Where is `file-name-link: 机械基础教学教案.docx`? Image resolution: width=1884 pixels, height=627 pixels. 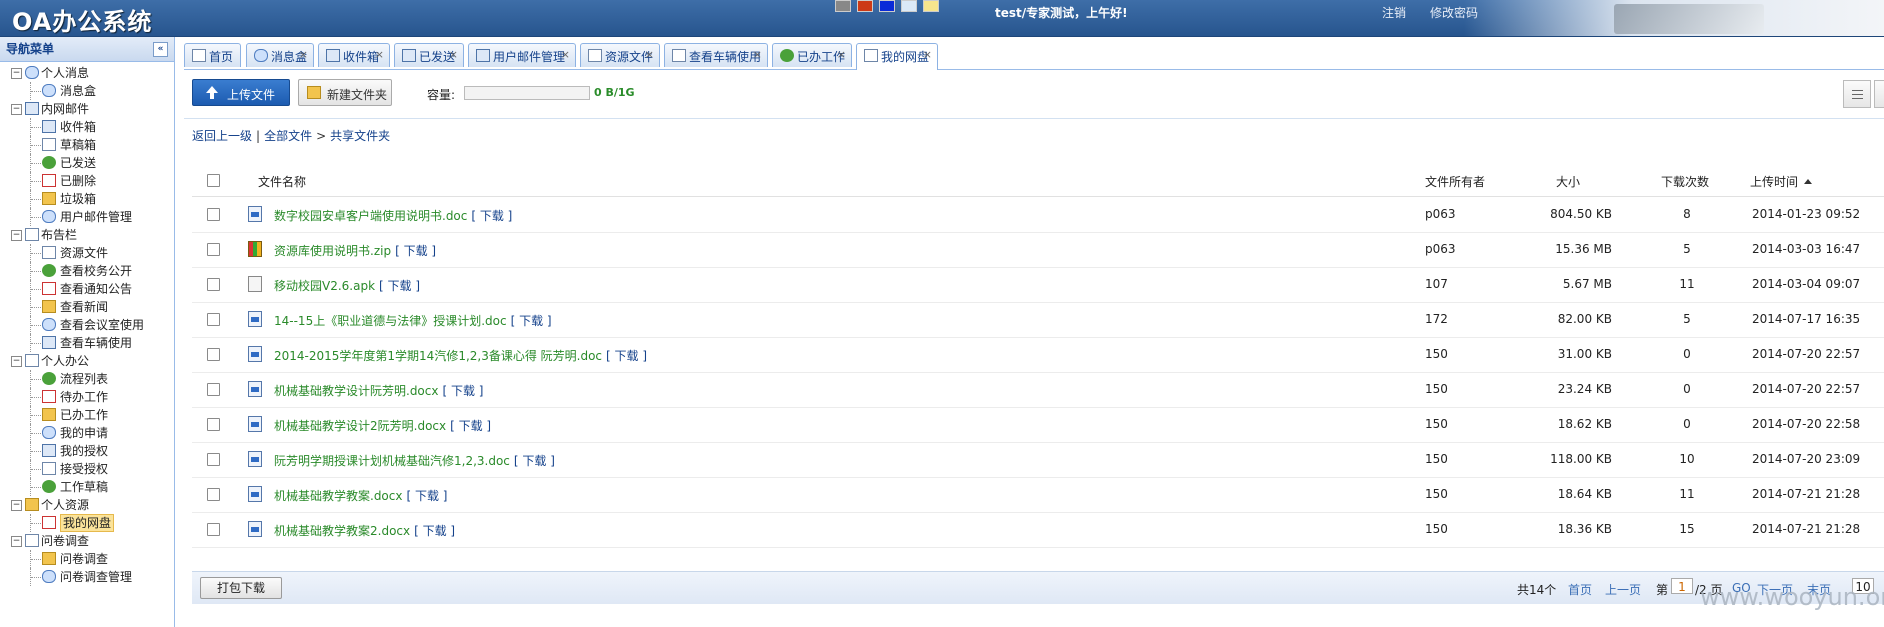
file-name-link: 机械基础教学教案.docx is located at coordinates (338, 496).